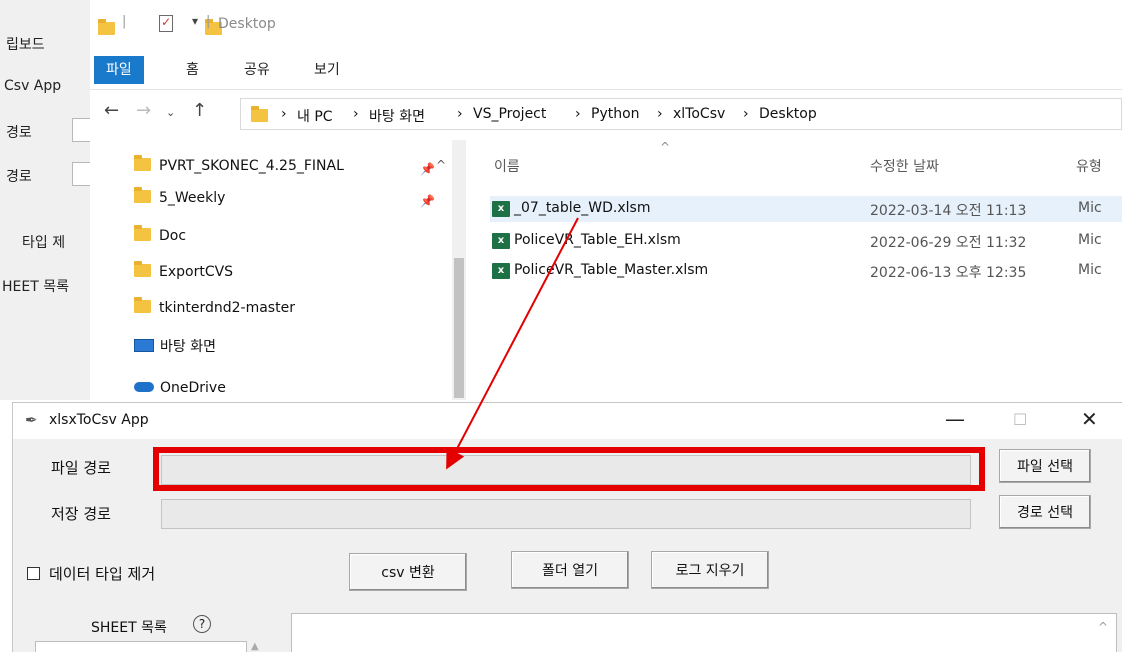 This screenshot has width=1122, height=652. Describe the element at coordinates (19, 177) in the screenshot. I see `bg-label-path-2: 경로` at that location.